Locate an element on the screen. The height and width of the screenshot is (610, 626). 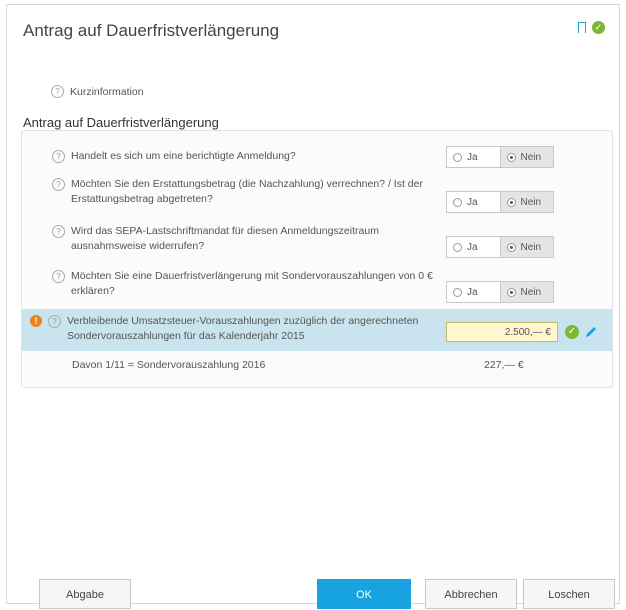
amount-input: 2.500,— € is located at coordinates (502, 332).